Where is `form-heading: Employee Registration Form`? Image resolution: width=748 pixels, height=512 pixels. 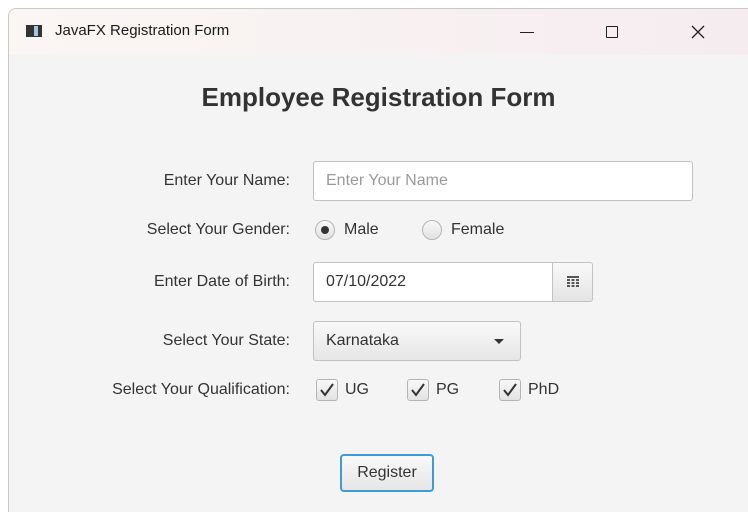 form-heading: Employee Registration Form is located at coordinates (378, 97).